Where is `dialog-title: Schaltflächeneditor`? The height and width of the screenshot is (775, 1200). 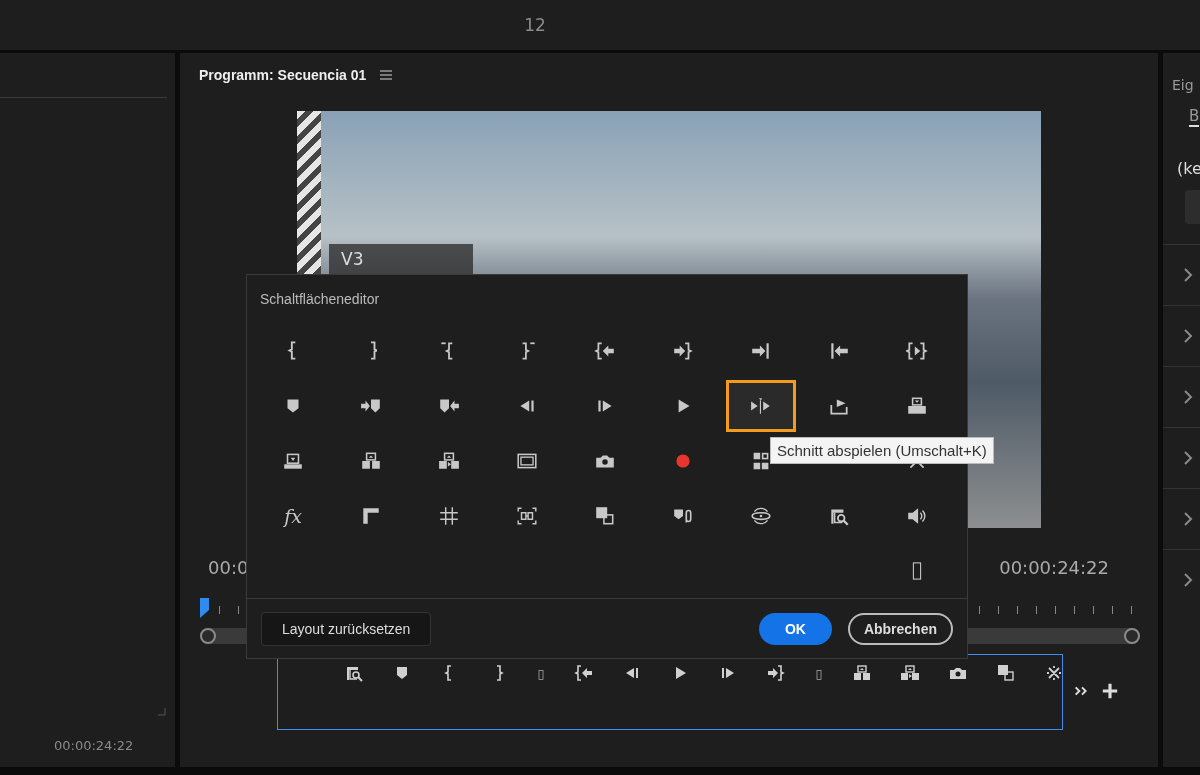
dialog-title: Schaltflächeneditor is located at coordinates (320, 299).